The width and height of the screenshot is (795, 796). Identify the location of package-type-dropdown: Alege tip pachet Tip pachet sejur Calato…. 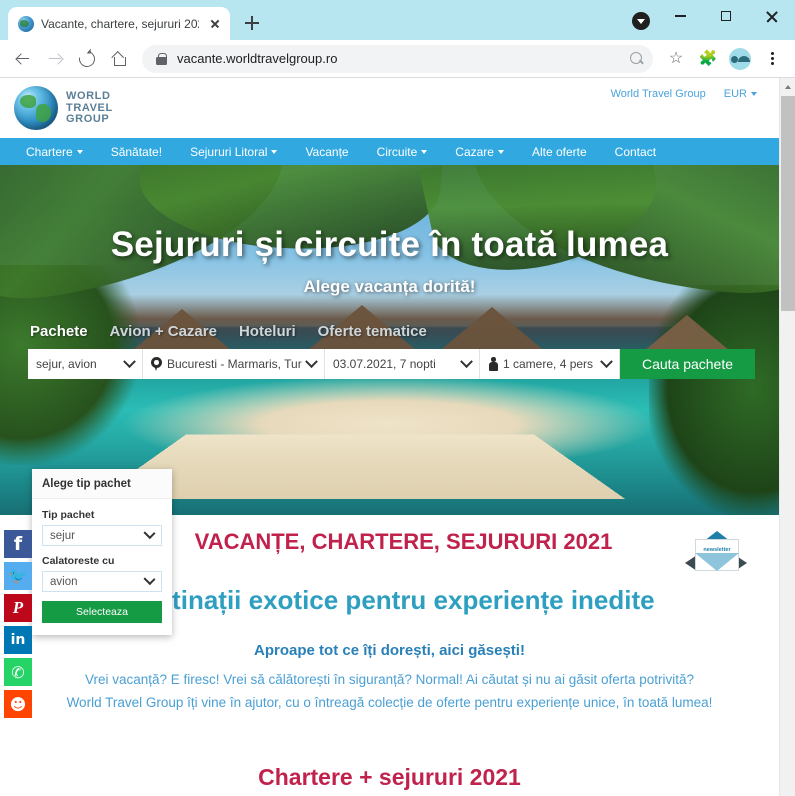
(102, 552).